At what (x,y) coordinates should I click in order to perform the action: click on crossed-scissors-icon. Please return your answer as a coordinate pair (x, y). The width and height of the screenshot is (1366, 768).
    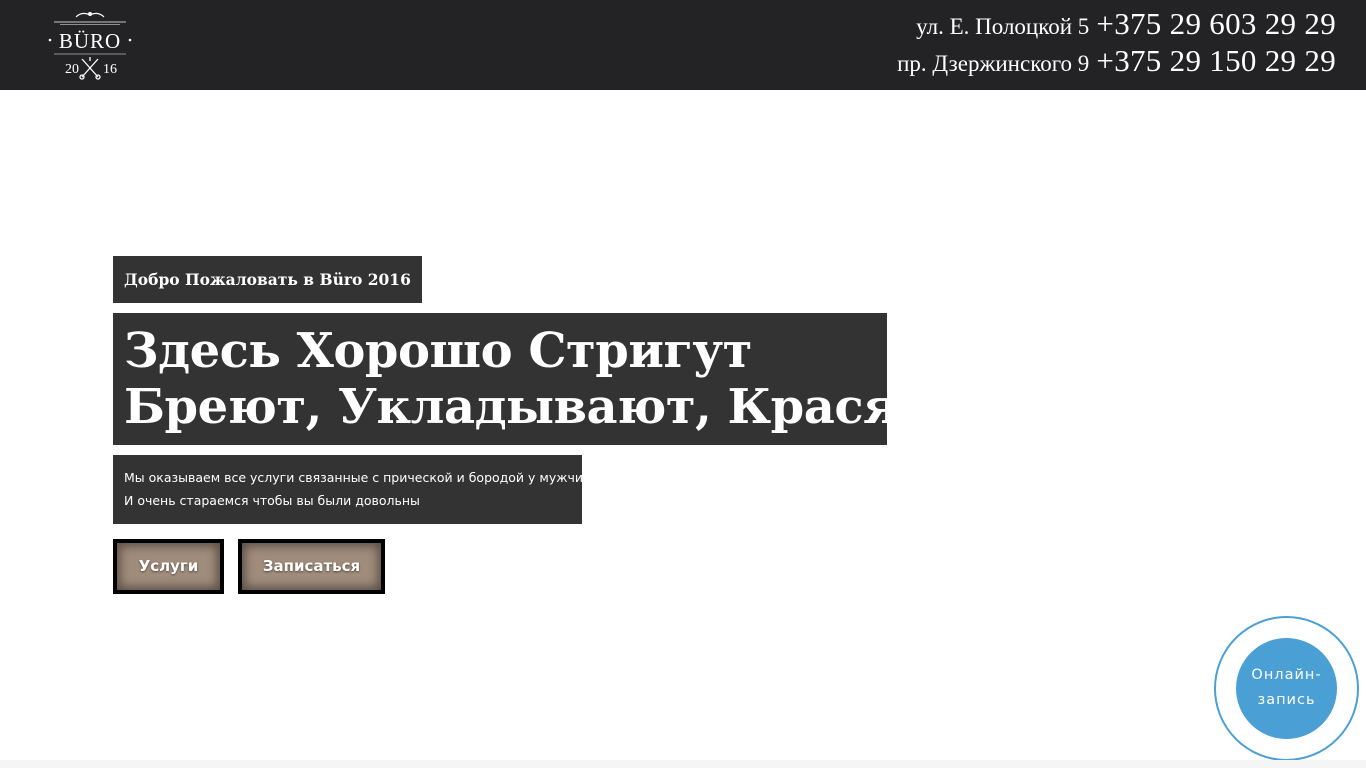
    Looking at the image, I should click on (90, 68).